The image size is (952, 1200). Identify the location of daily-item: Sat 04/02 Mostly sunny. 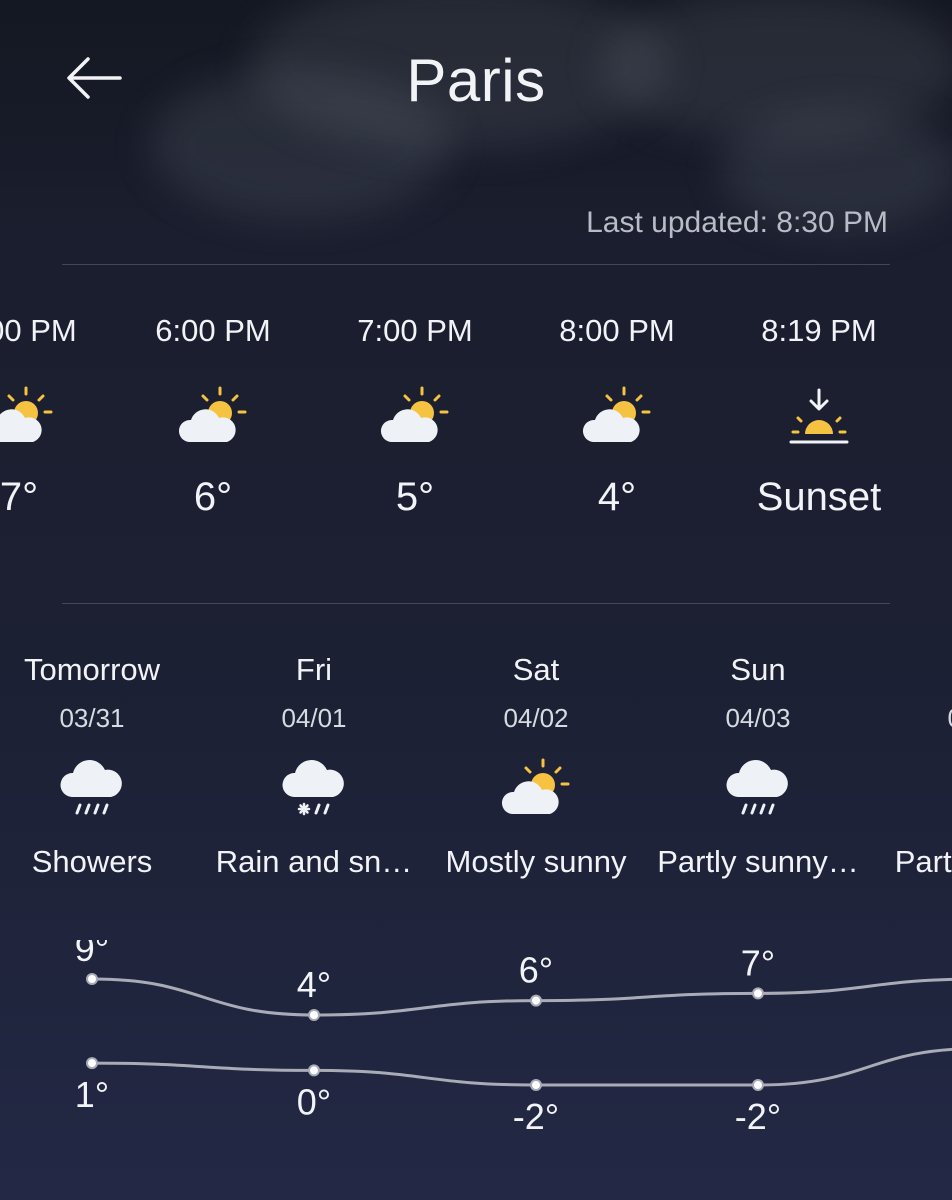
(536, 761).